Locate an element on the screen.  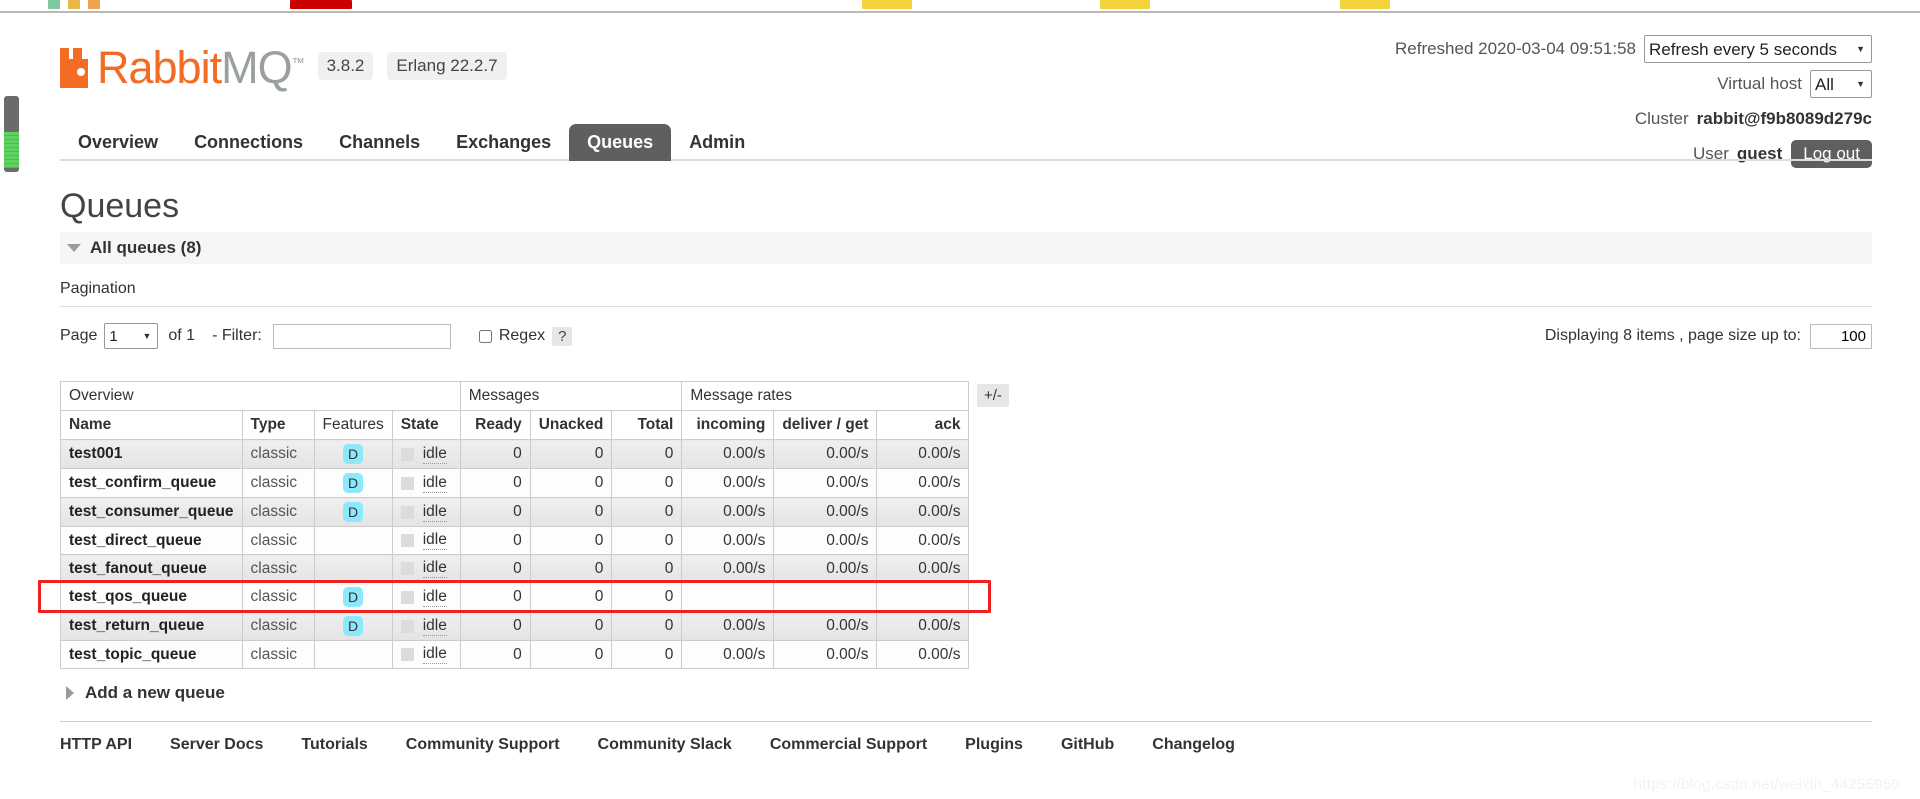
column-header-incoming: incoming is located at coordinates (728, 425).